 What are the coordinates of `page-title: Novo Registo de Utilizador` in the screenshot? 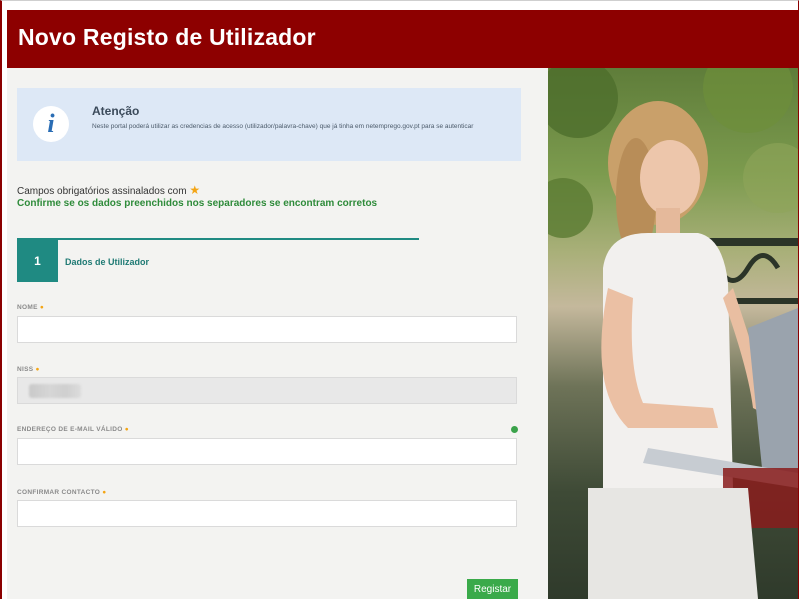 It's located at (167, 37).